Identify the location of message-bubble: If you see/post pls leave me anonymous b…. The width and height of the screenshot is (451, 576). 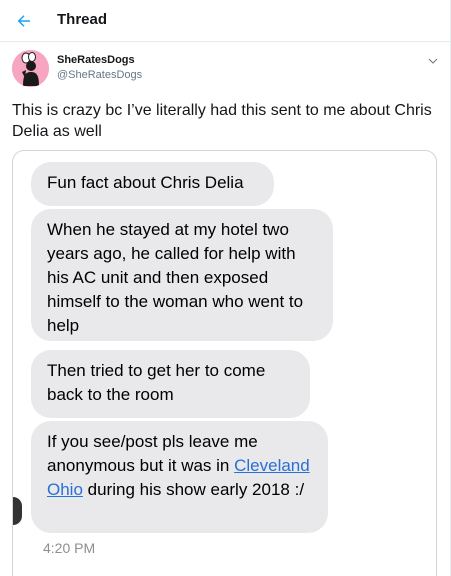
(179, 477).